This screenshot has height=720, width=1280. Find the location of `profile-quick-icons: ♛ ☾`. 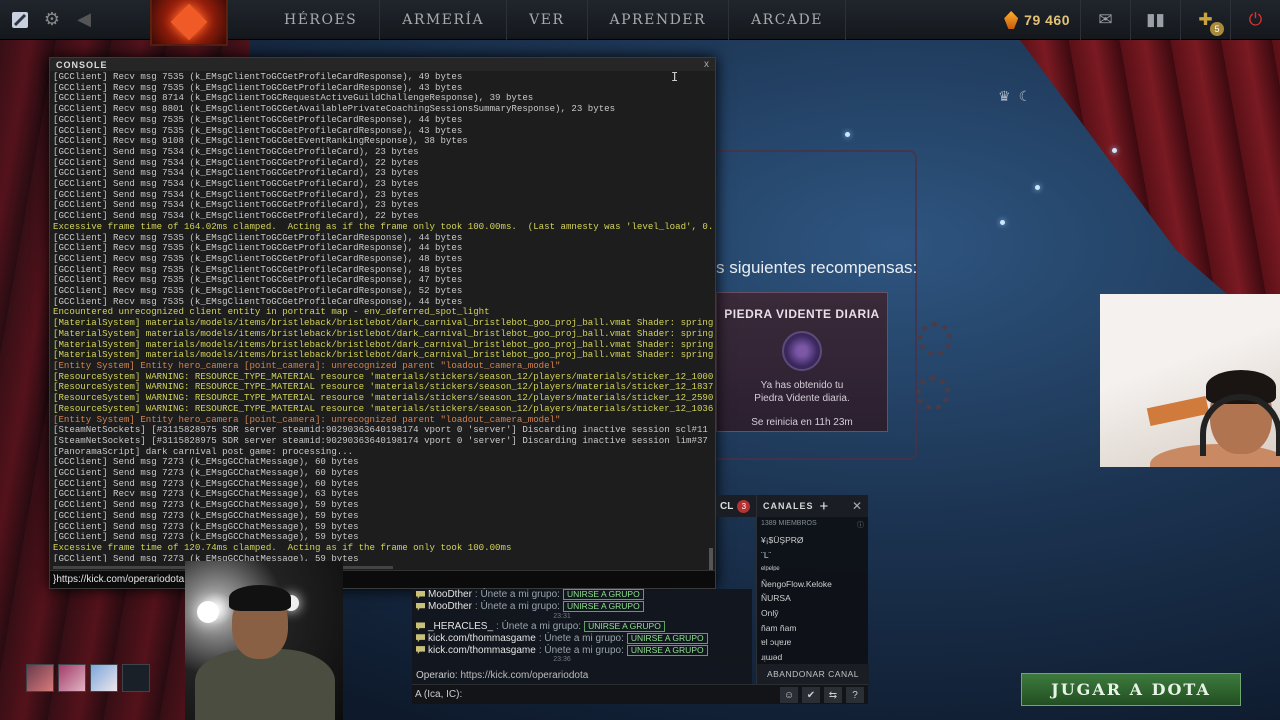

profile-quick-icons: ♛ ☾ is located at coordinates (1014, 96).